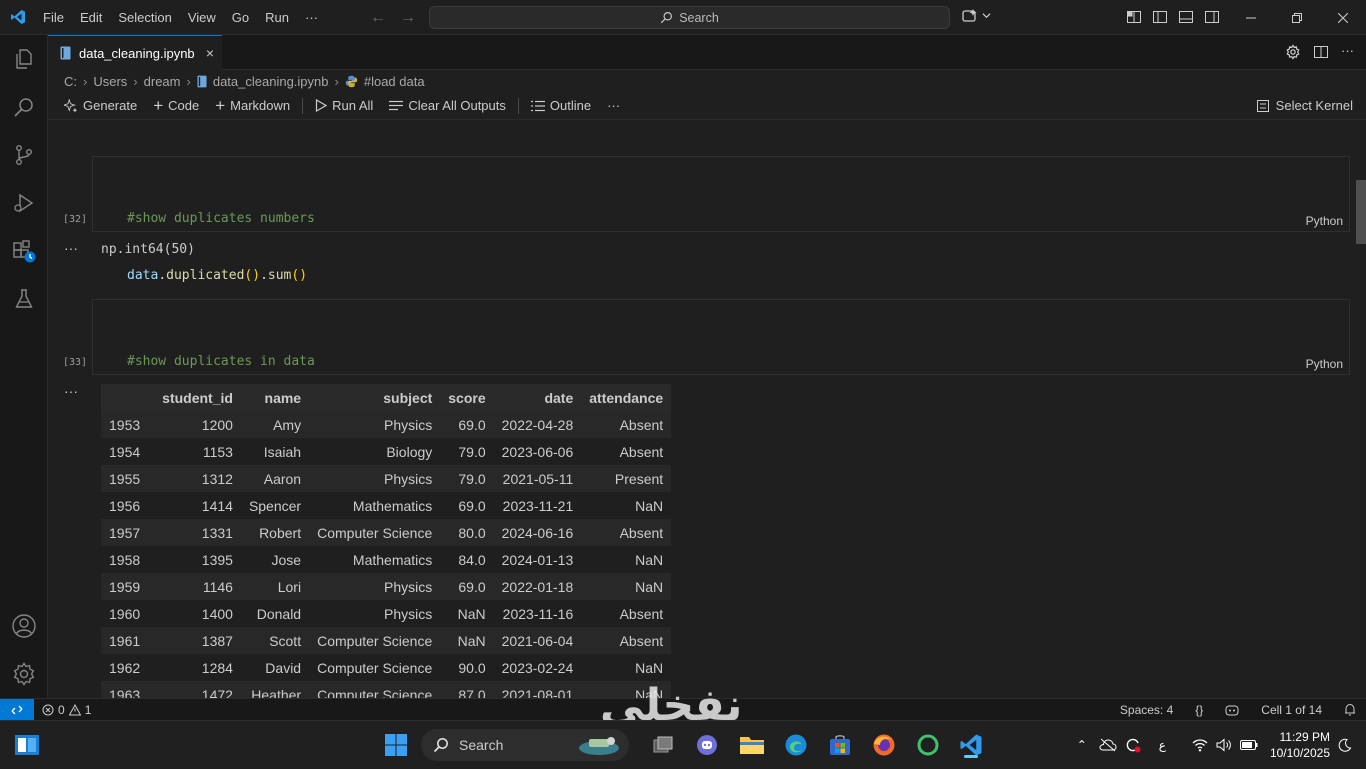 This screenshot has width=1366, height=769. Describe the element at coordinates (1146, 710) in the screenshot. I see `indentation-status: Spaces: 4` at that location.